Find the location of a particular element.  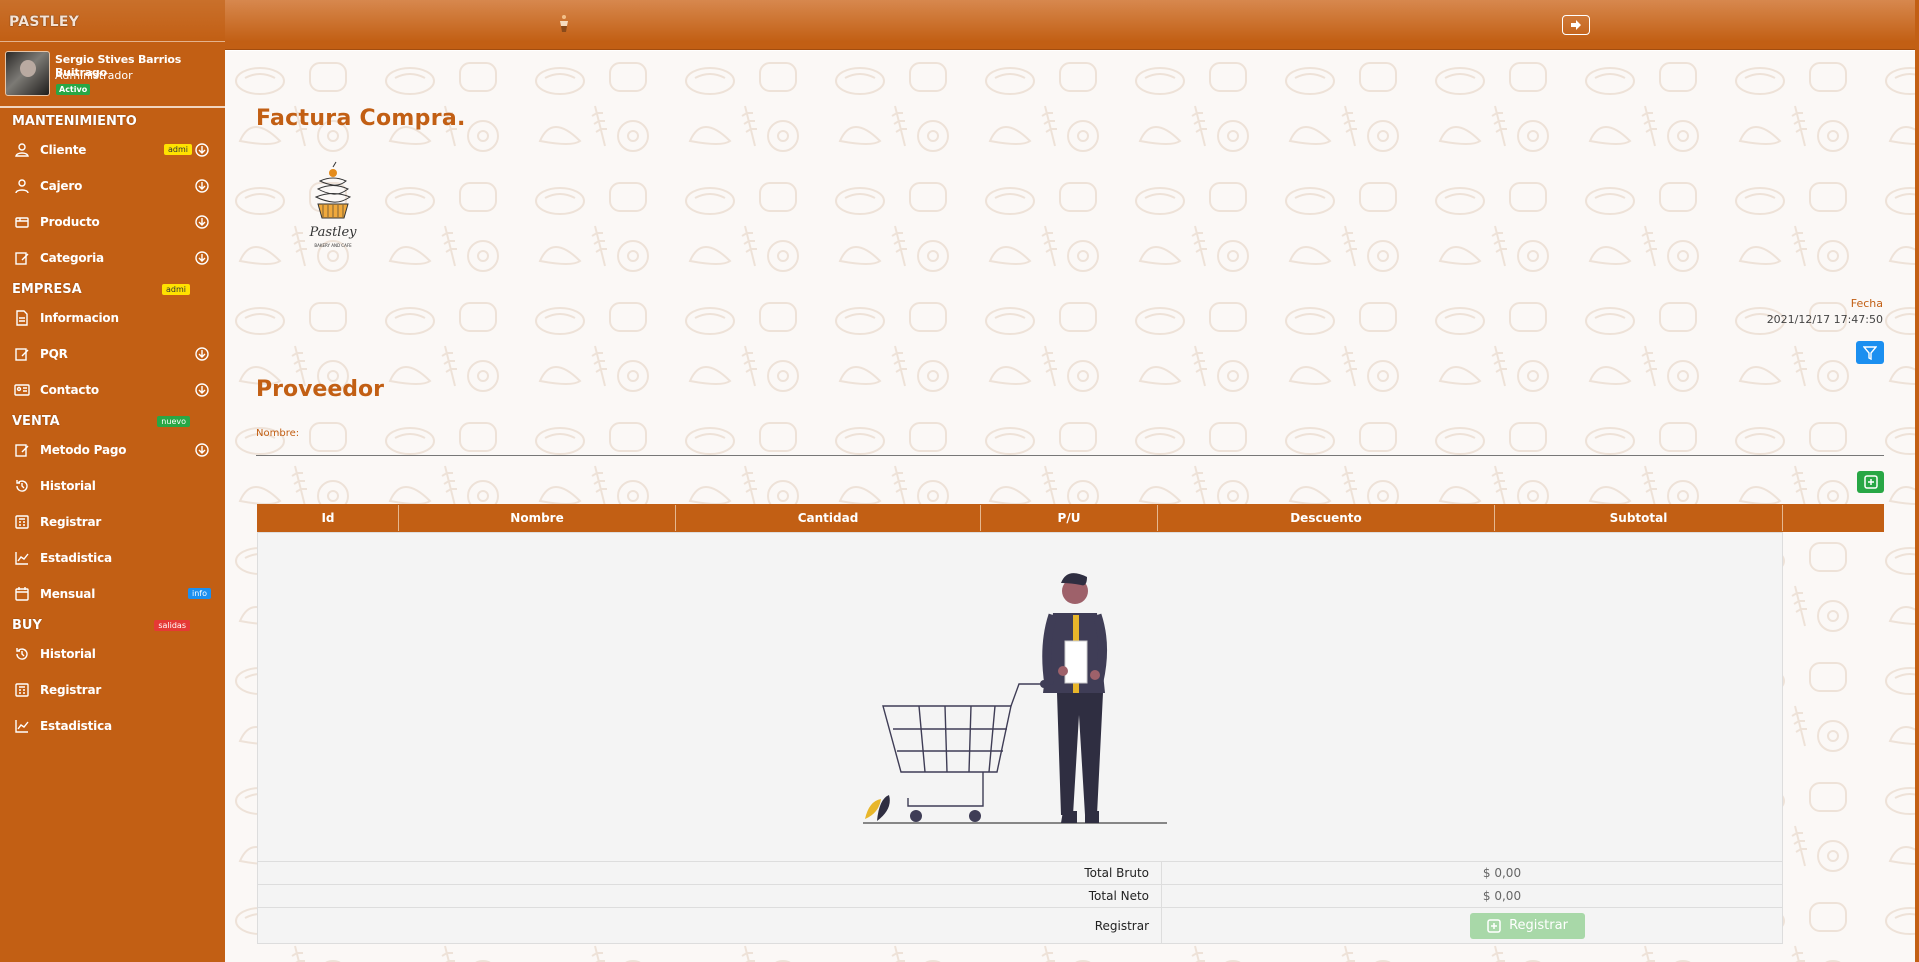

col-subtotal: Subtotal is located at coordinates (1639, 518).